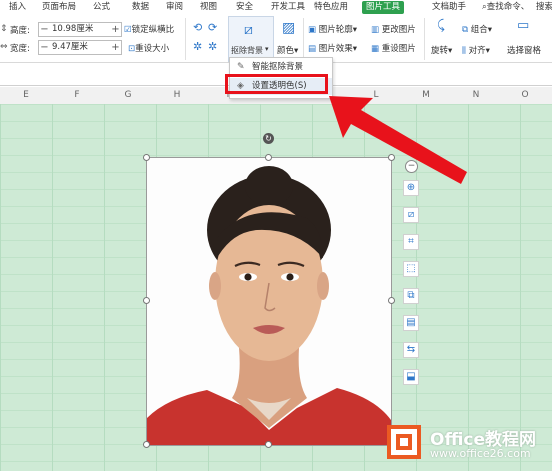  What do you see at coordinates (149, 29) in the screenshot?
I see `lock-ratio-checkbox: ☑锁定纵横比` at bounding box center [149, 29].